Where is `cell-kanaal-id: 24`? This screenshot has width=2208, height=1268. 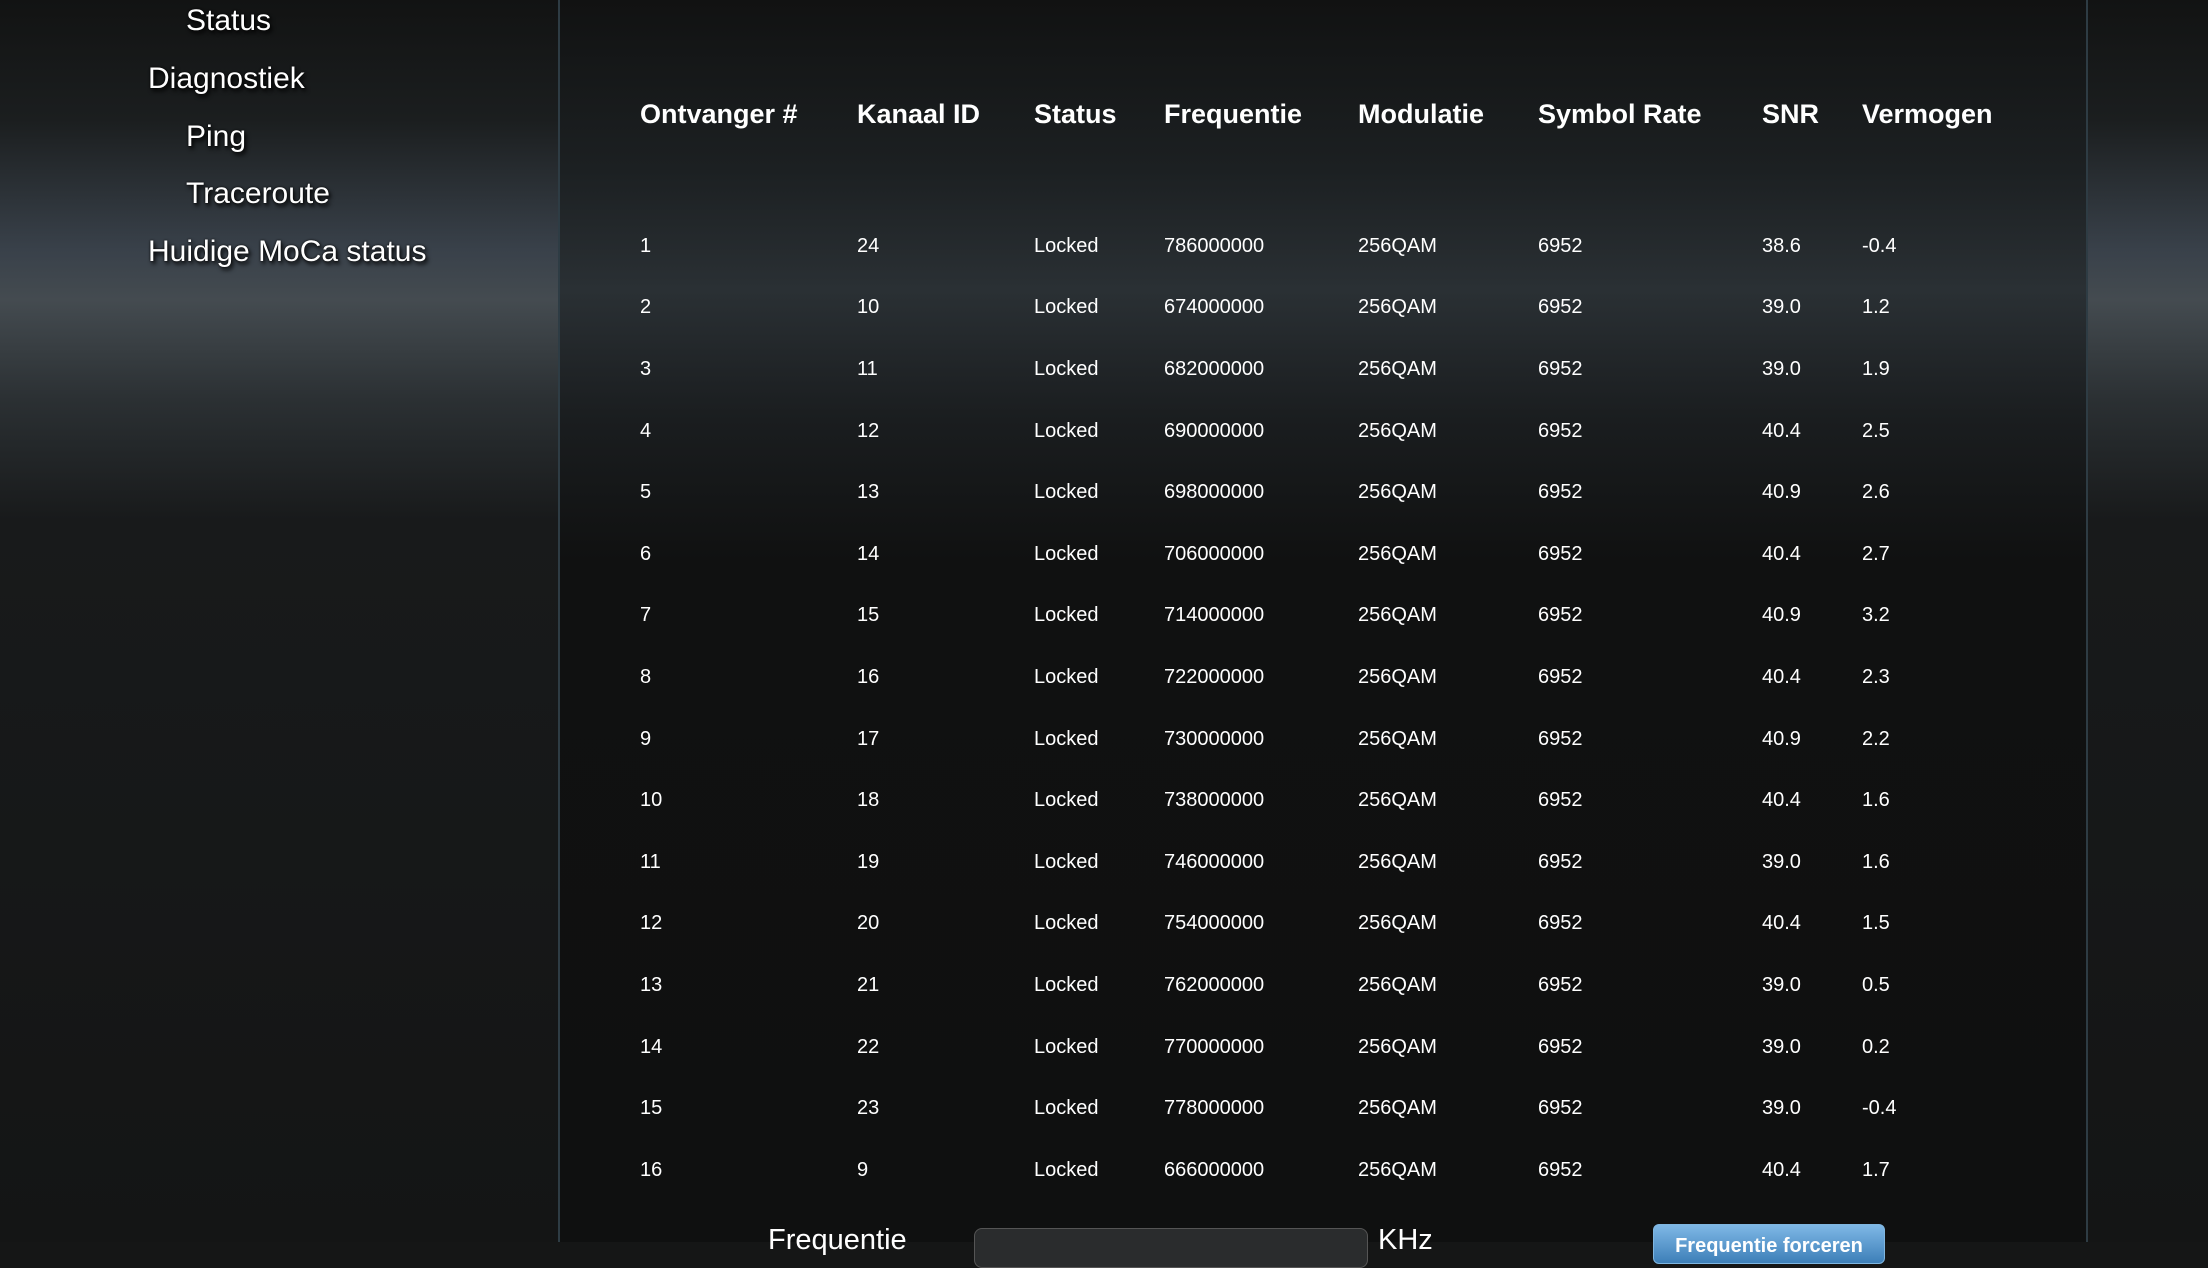
cell-kanaal-id: 24 is located at coordinates (868, 245).